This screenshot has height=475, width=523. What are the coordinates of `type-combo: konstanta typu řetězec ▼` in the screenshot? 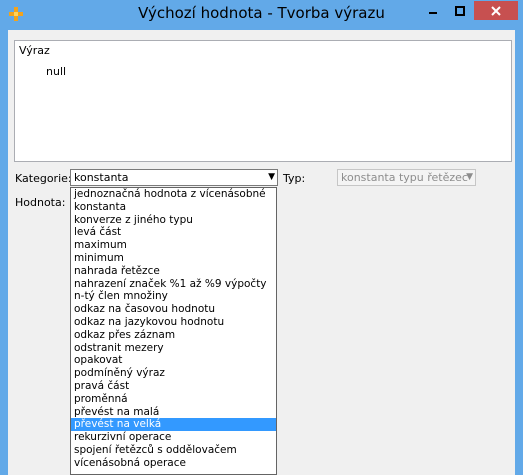 It's located at (406, 177).